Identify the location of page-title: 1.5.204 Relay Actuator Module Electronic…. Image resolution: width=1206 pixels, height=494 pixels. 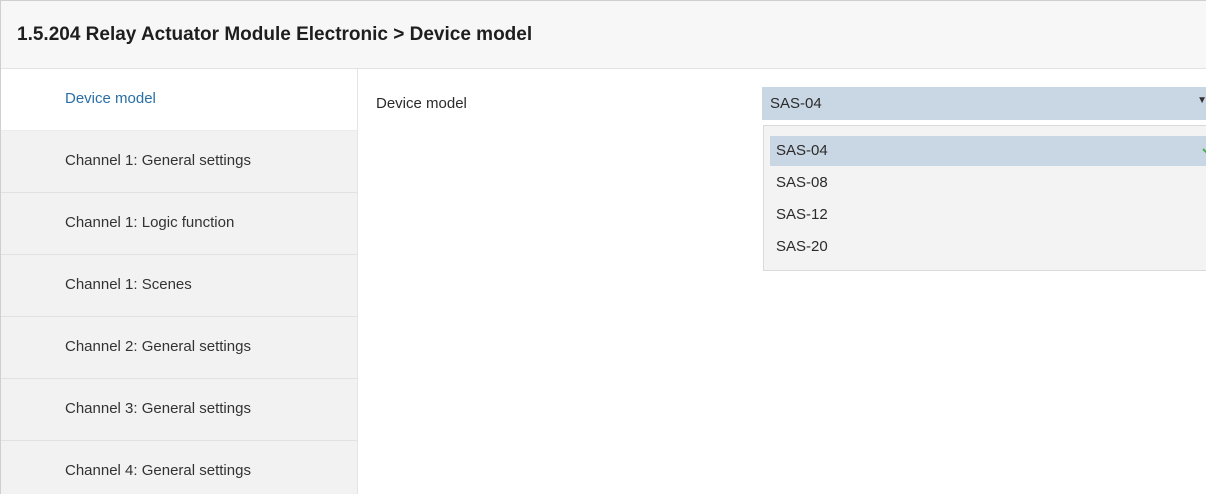
(275, 34).